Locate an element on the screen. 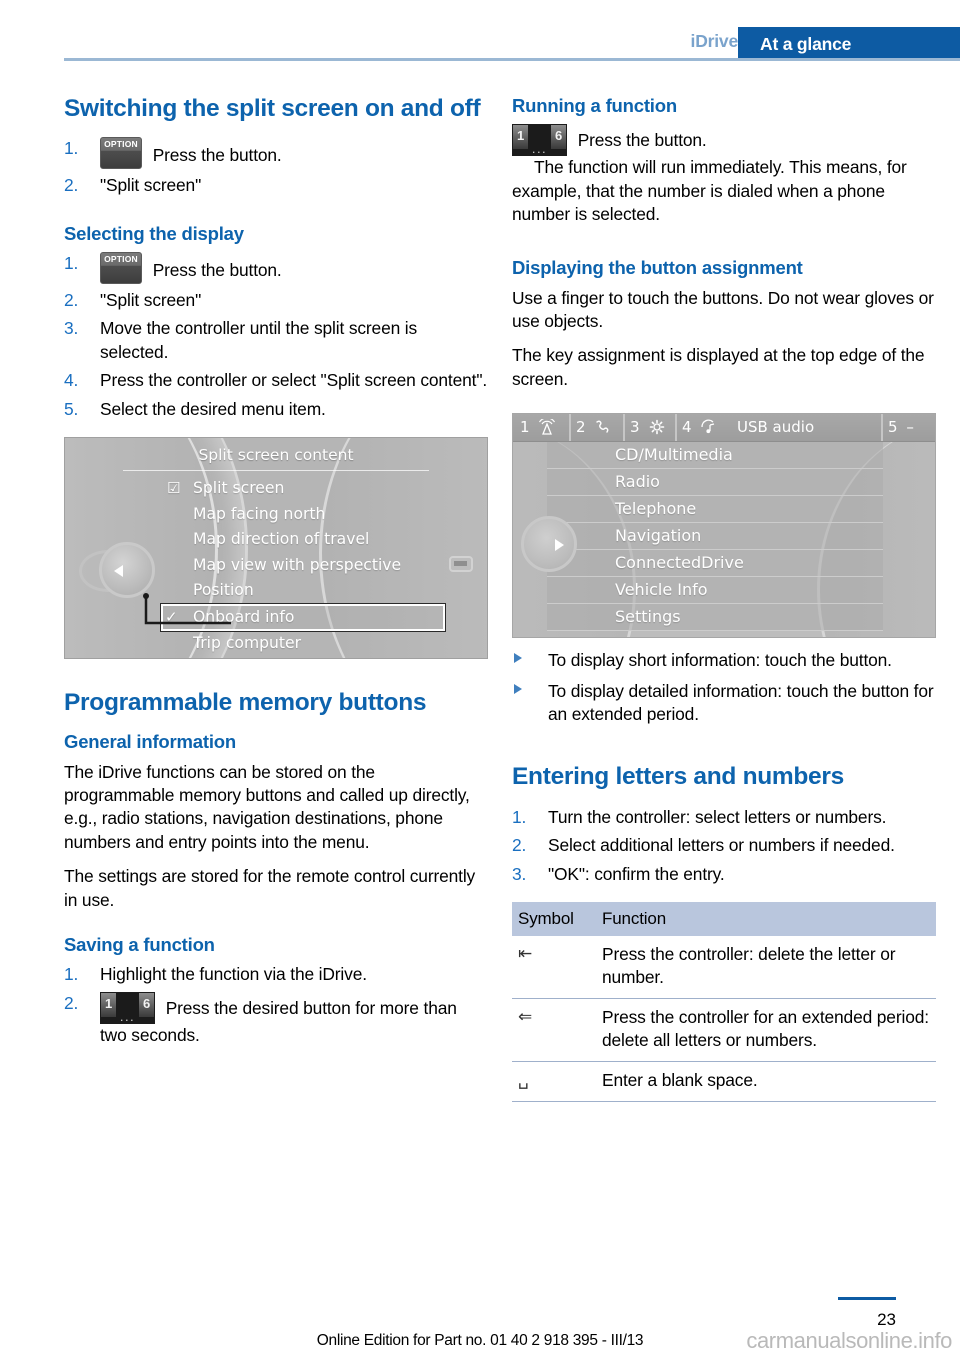  idrive-screen-title: Split screen content is located at coordinates (276, 455).